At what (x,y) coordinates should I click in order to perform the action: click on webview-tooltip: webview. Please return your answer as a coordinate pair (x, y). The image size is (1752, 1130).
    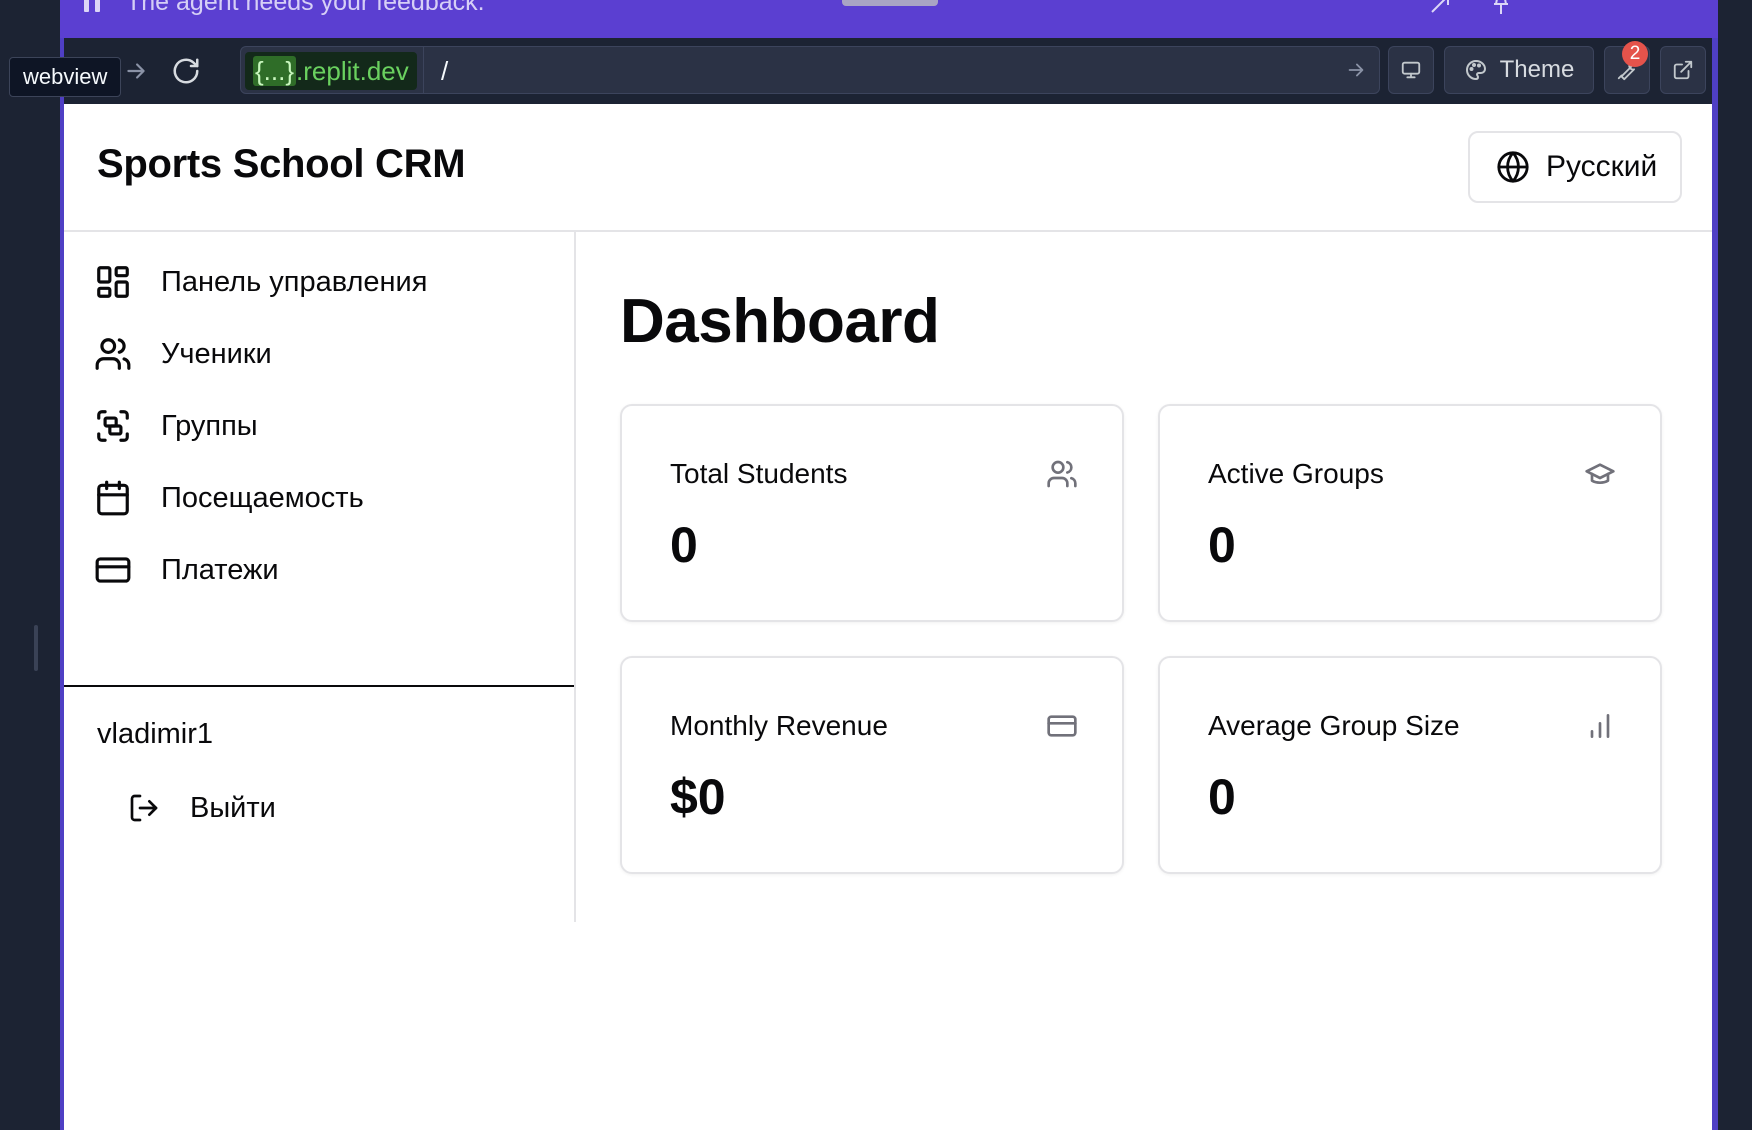
    Looking at the image, I should click on (65, 77).